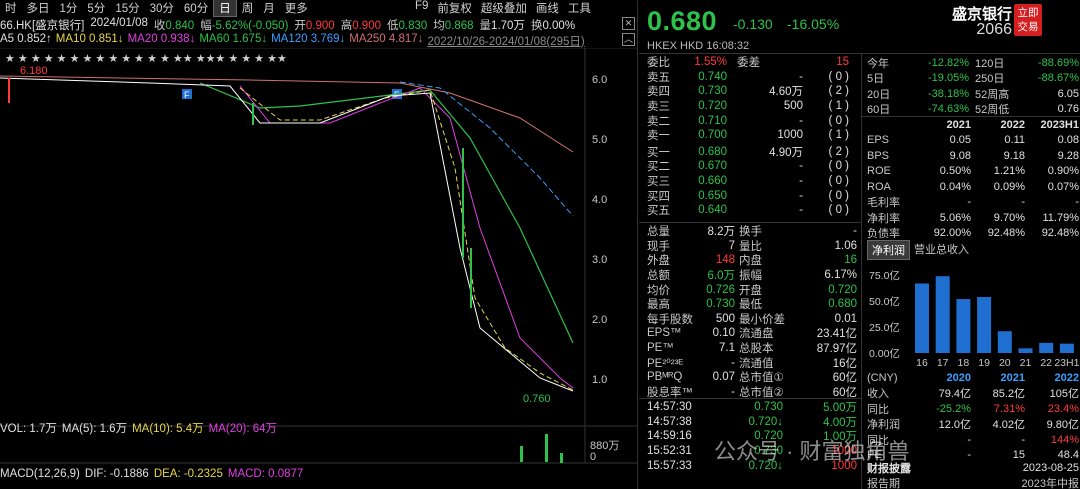 This screenshot has height=489, width=1080. Describe the element at coordinates (752, 195) in the screenshot. I see `order-row: 买四 0.650 - ( 0 )` at that location.